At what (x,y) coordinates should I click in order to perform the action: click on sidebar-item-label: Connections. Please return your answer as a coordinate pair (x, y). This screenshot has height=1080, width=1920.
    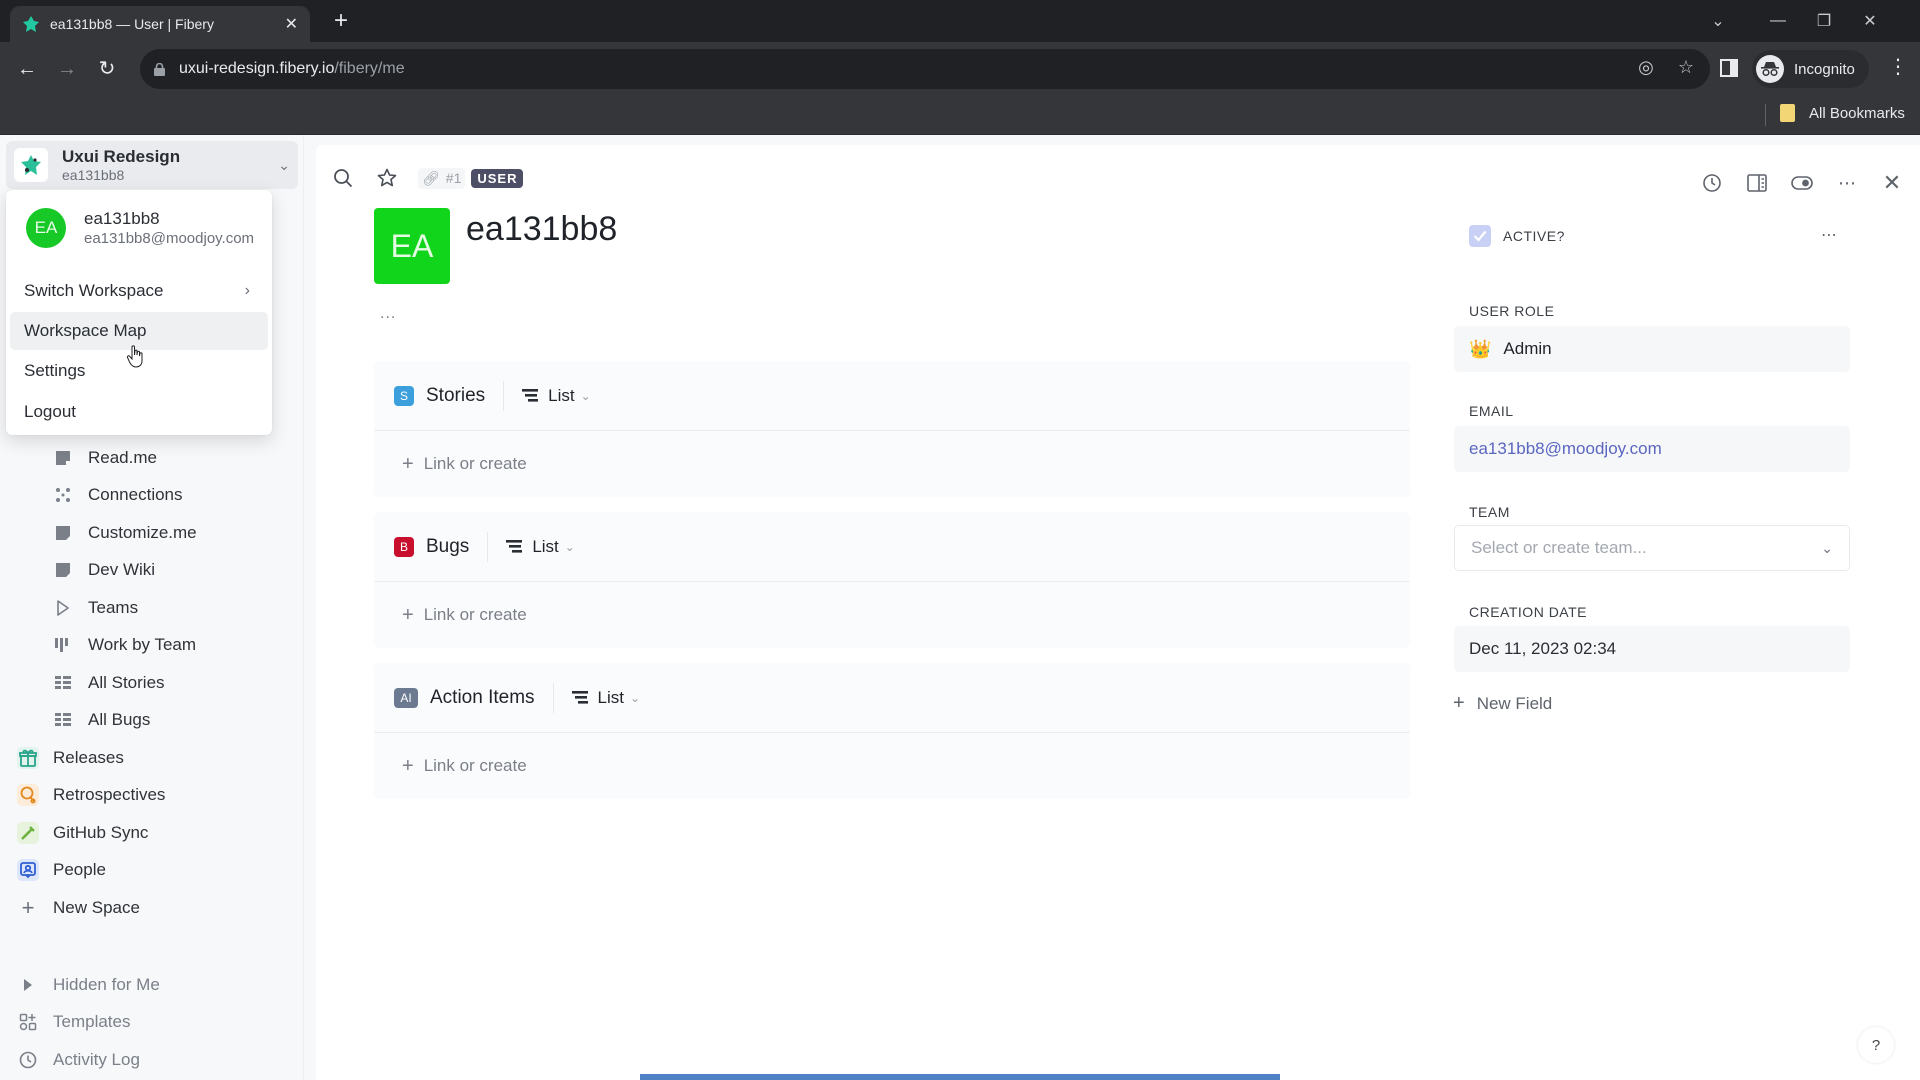
    Looking at the image, I should click on (135, 494).